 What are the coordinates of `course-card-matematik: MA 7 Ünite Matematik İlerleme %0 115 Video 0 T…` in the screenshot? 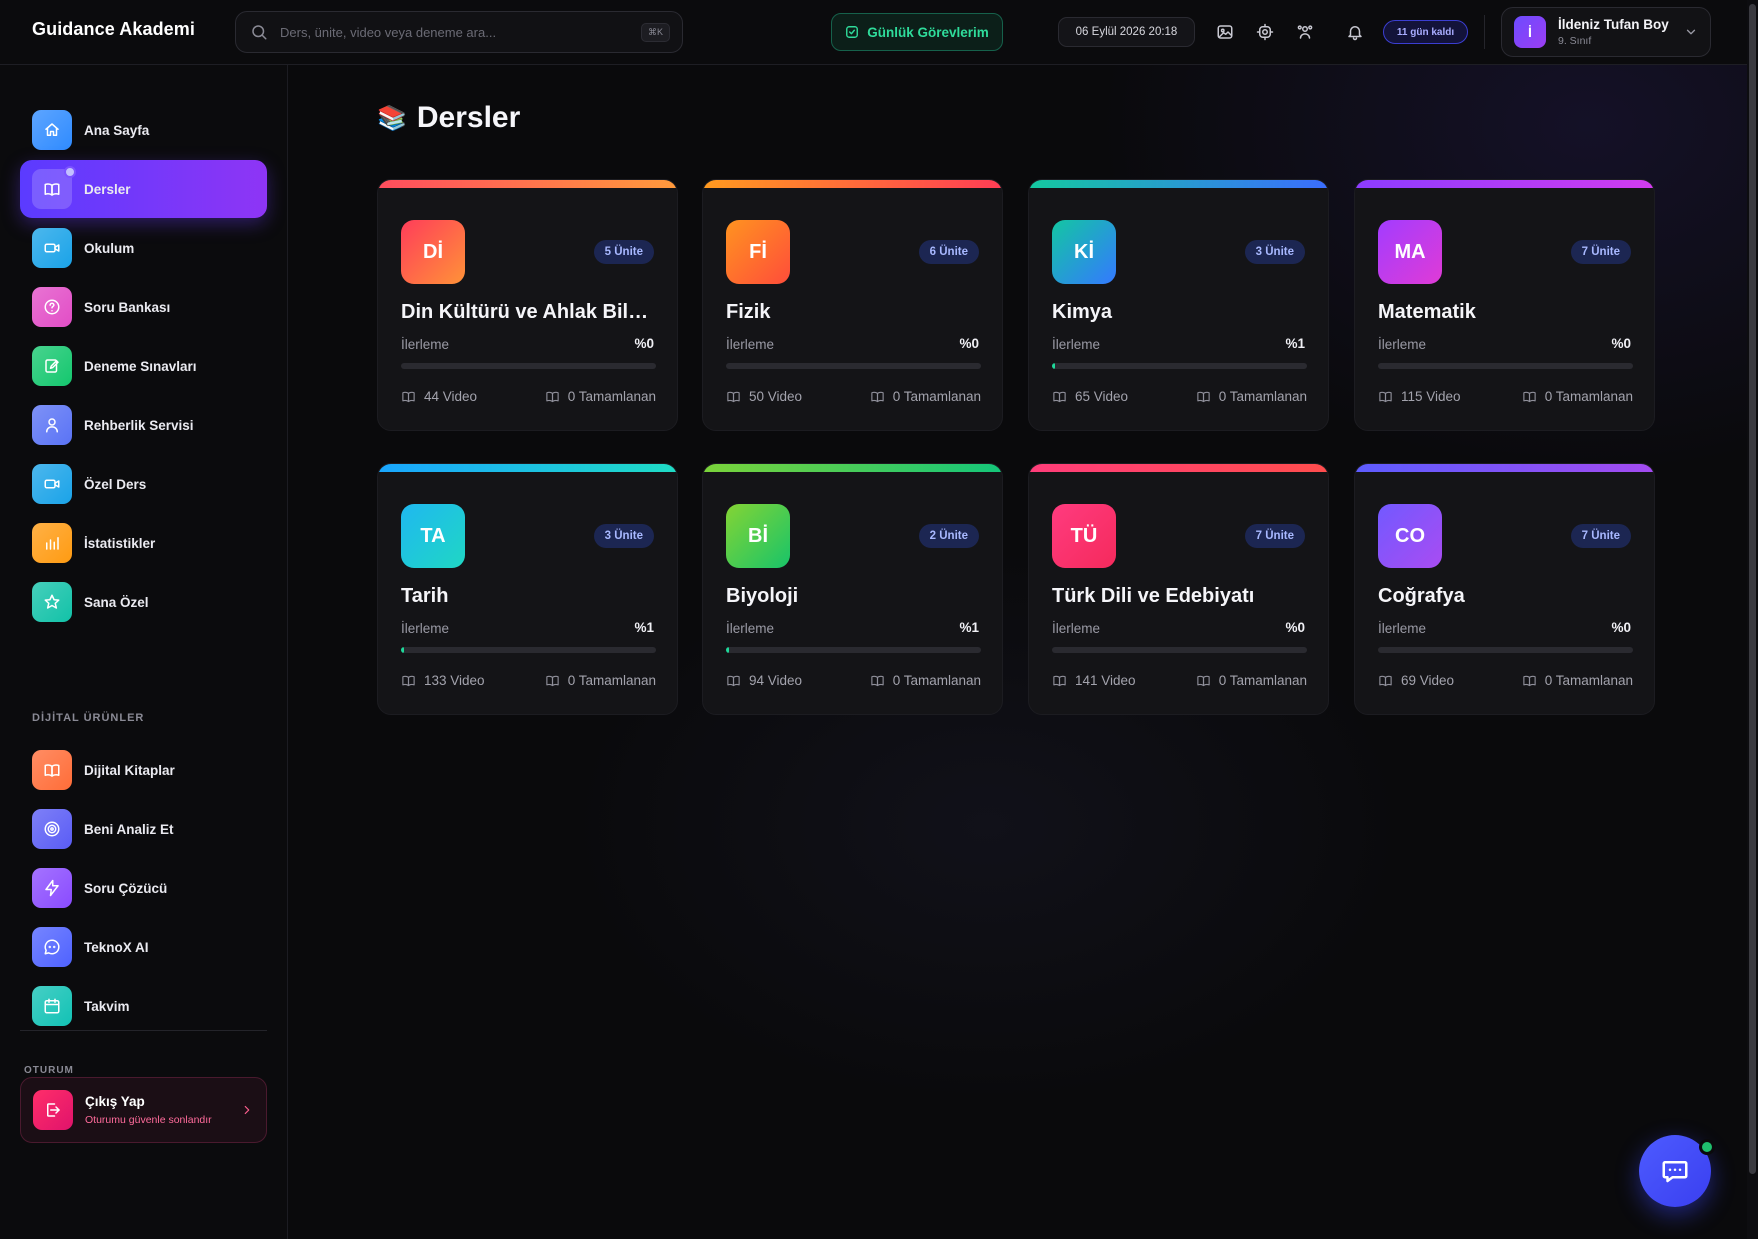 It's located at (1504, 305).